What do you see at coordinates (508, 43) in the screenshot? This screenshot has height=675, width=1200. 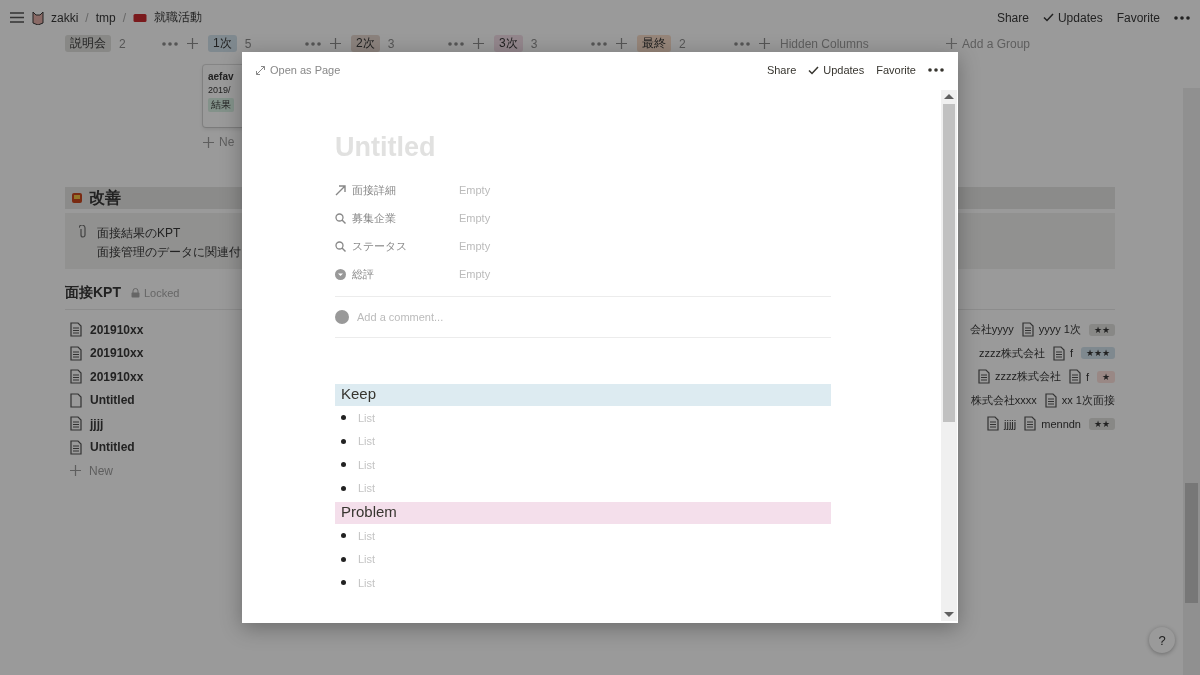 I see `group-label: 3次` at bounding box center [508, 43].